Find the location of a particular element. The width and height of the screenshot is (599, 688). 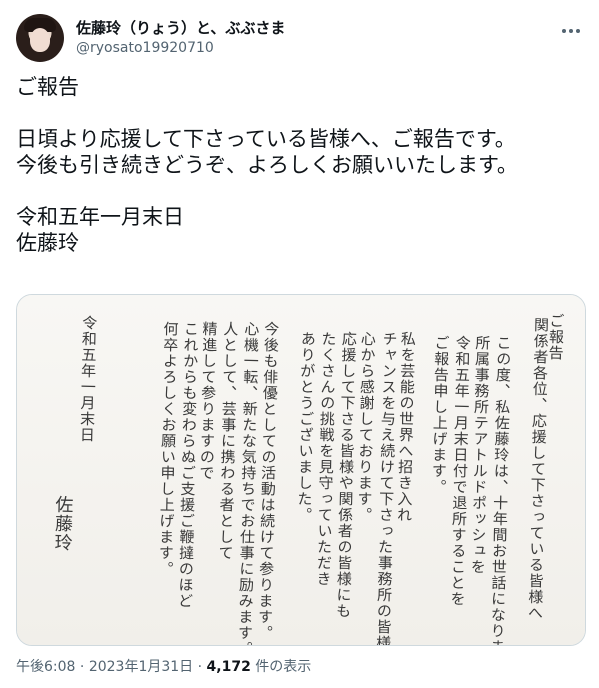

user-block: 佐藤玲（りょう）と、ぶぶさま @ryosato19920710 is located at coordinates (180, 38).